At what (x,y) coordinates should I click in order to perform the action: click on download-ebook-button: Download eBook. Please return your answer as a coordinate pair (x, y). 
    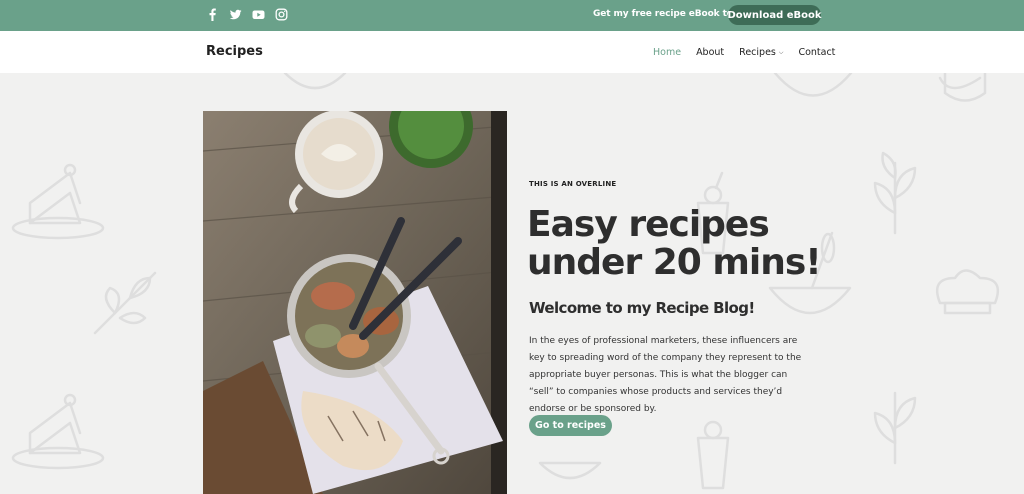
    Looking at the image, I should click on (775, 15).